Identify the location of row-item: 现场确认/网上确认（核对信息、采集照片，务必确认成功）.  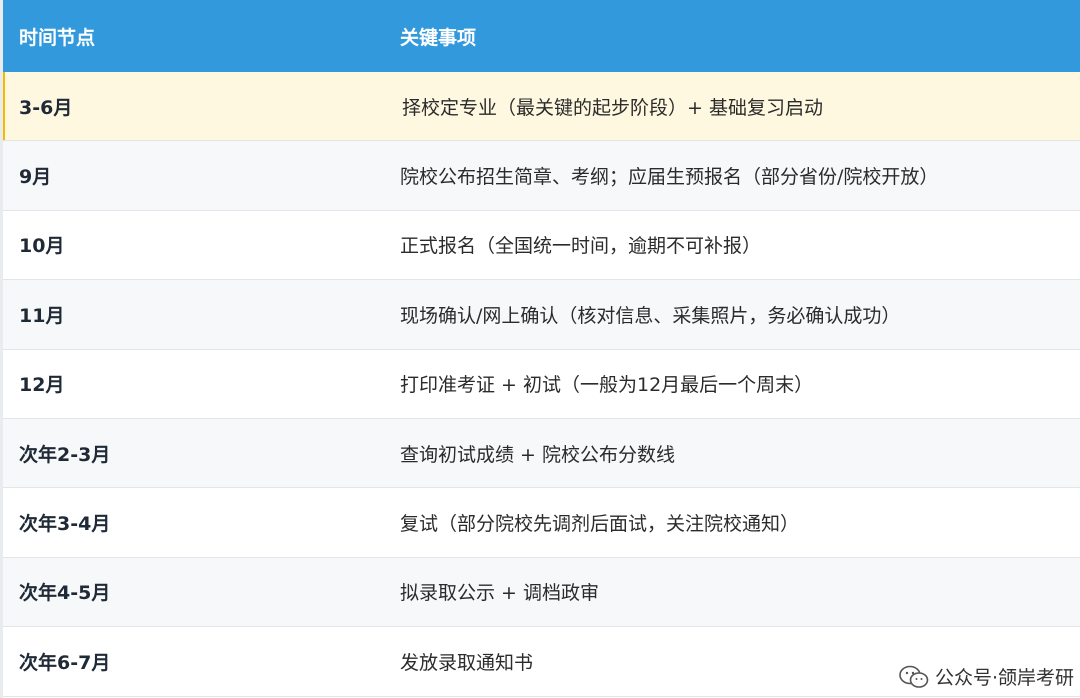
(650, 315).